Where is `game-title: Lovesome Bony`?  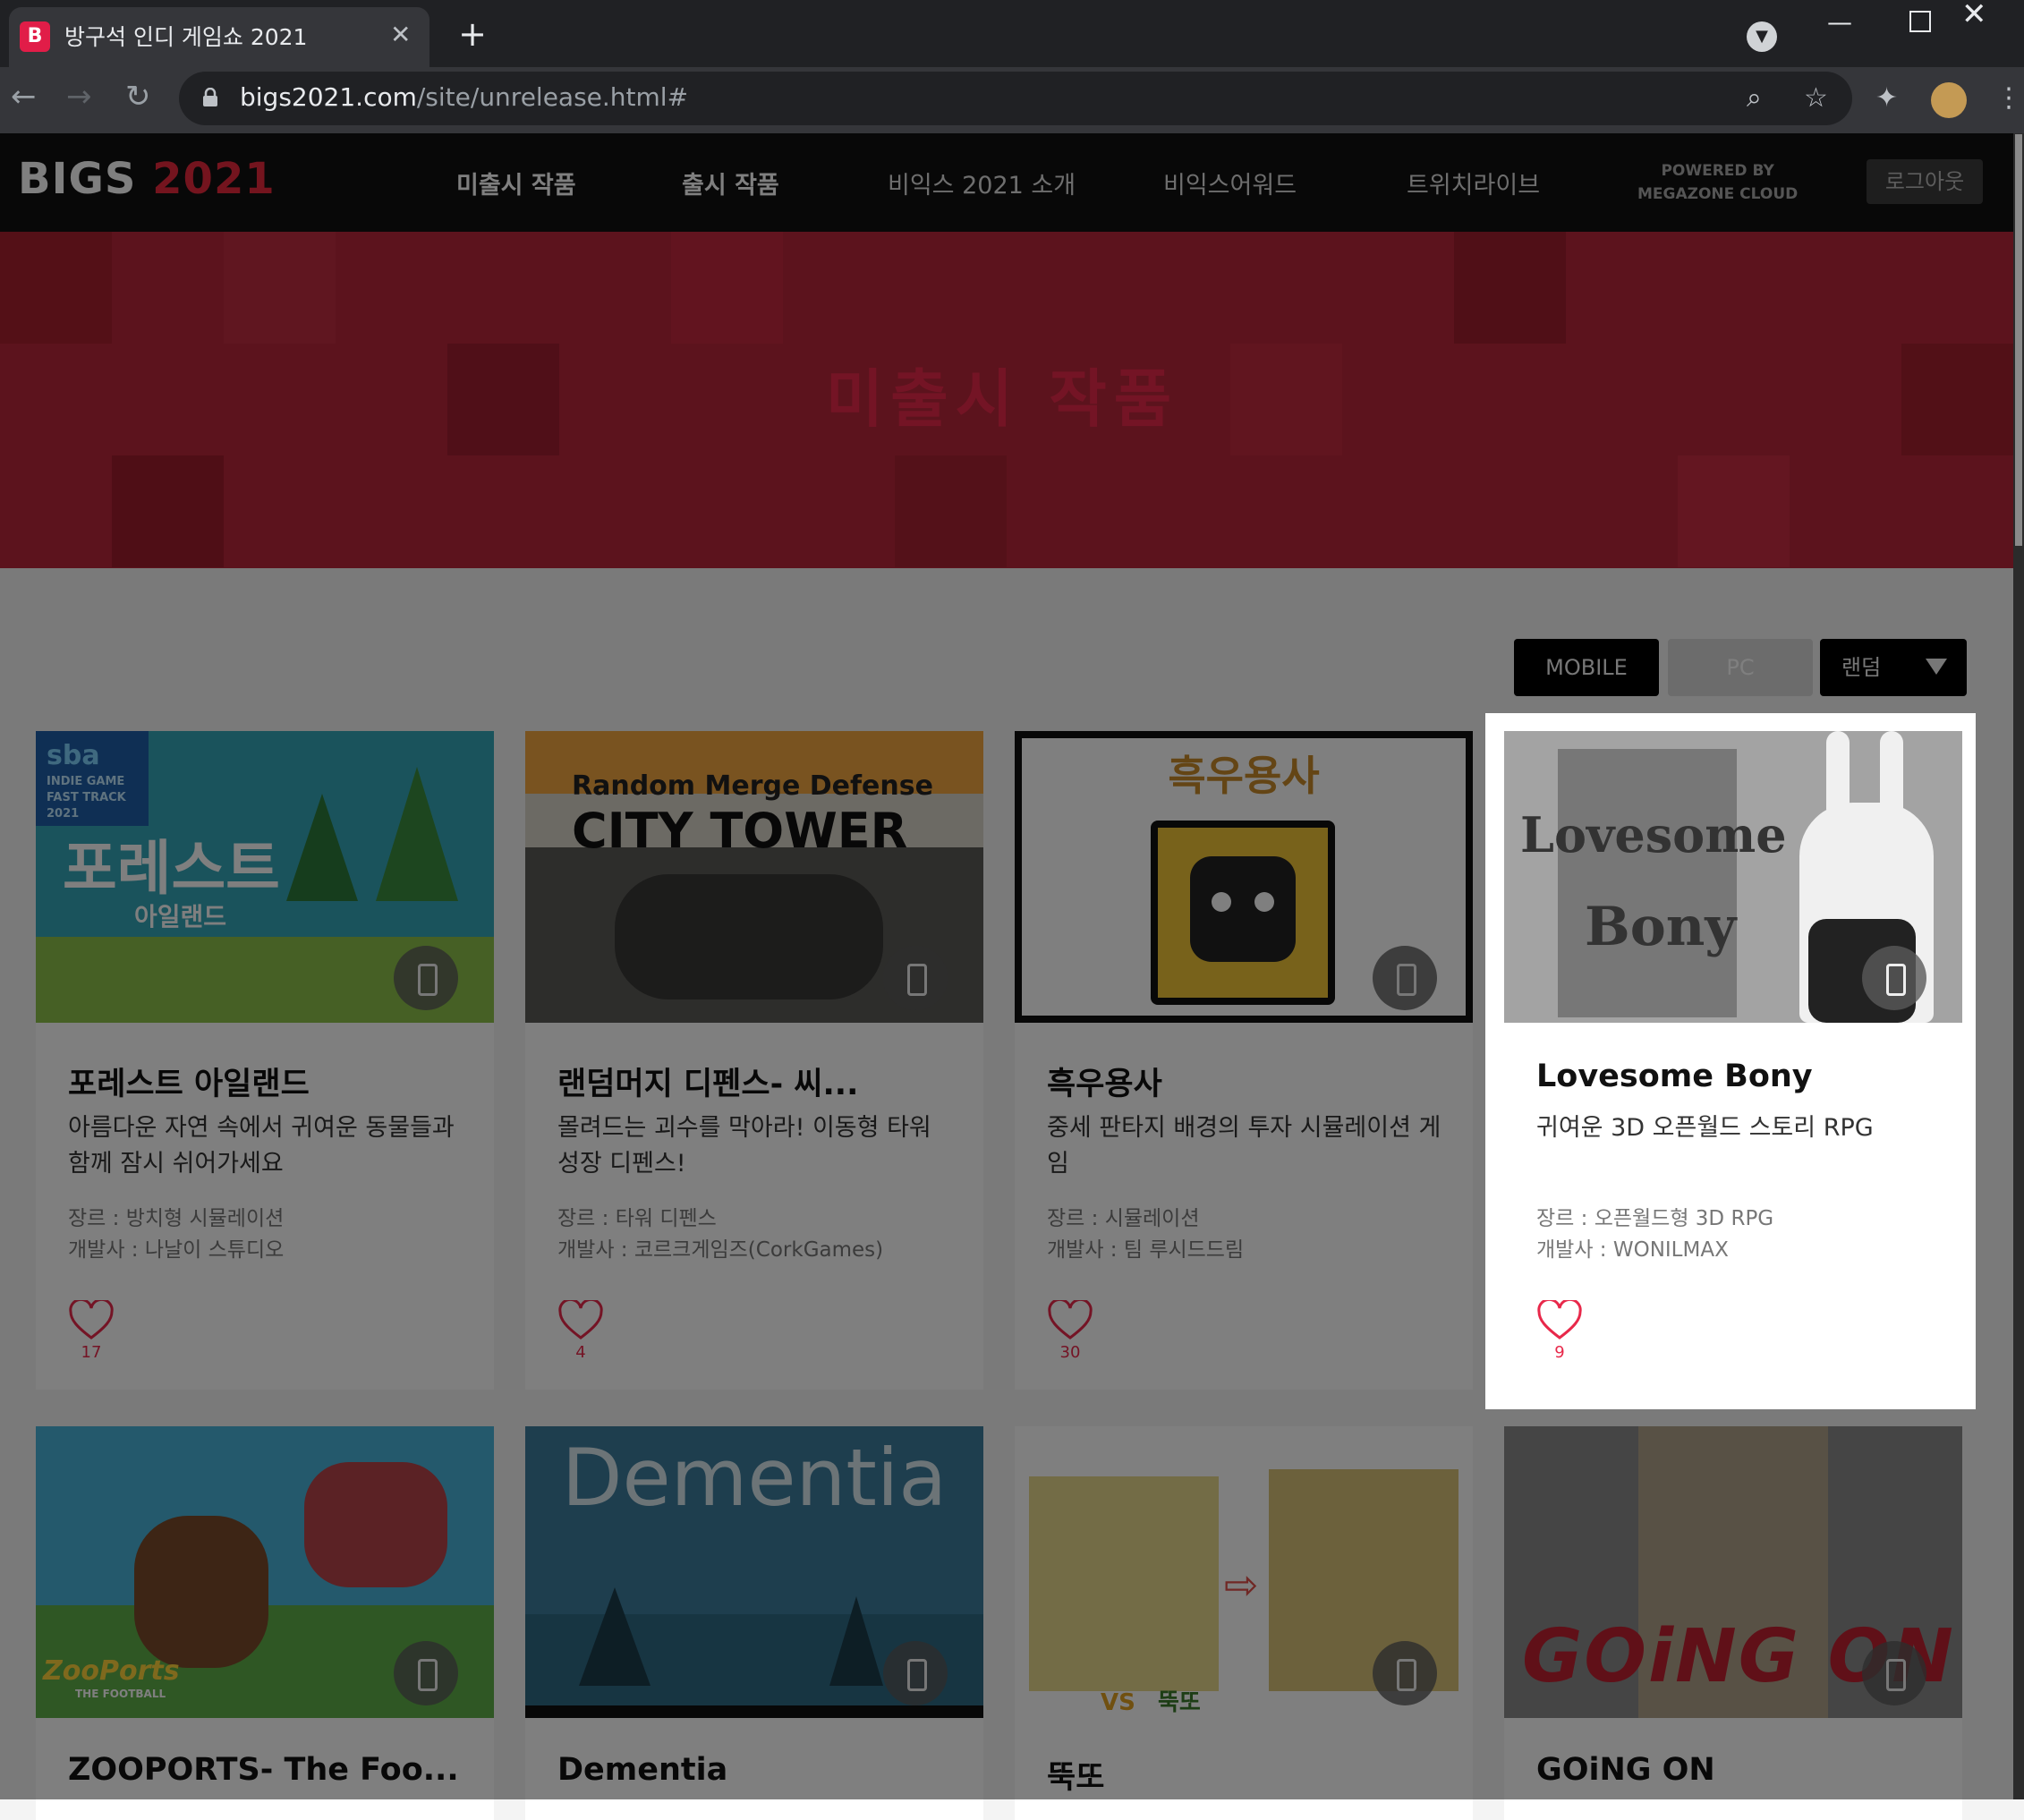 game-title: Lovesome Bony is located at coordinates (1675, 1076).